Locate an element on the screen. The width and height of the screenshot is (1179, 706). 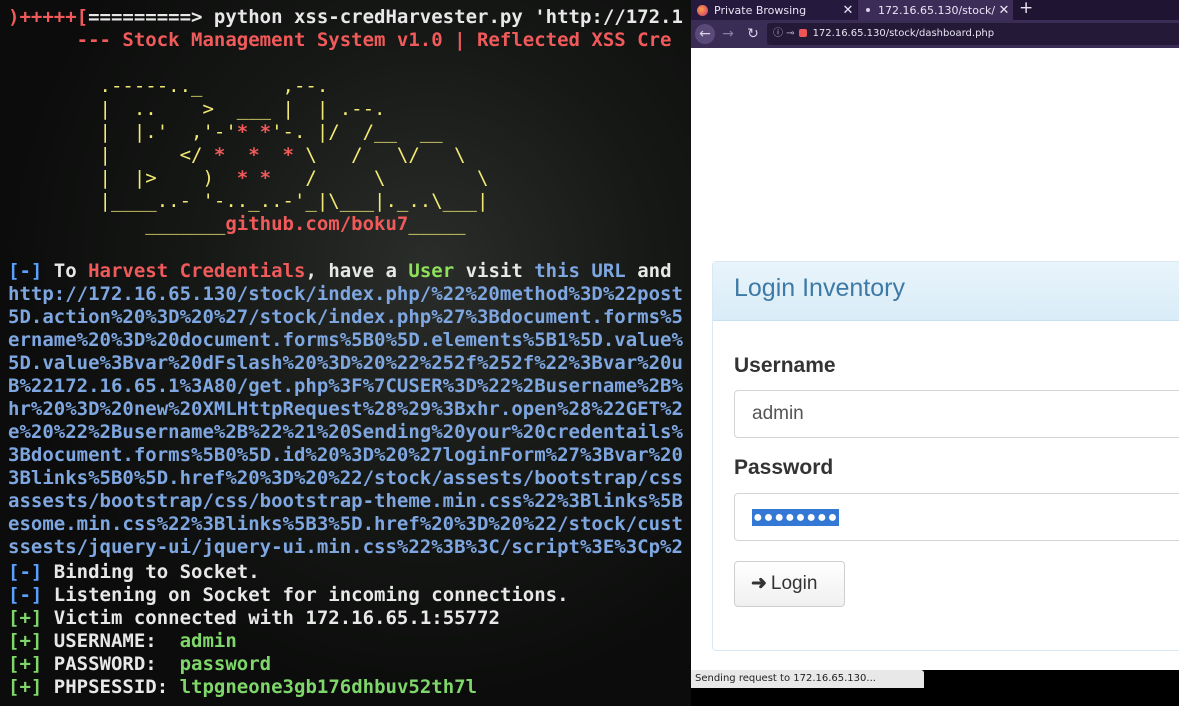
terminal-line: | </ * * * \ / \/ \ is located at coordinates (237, 155).